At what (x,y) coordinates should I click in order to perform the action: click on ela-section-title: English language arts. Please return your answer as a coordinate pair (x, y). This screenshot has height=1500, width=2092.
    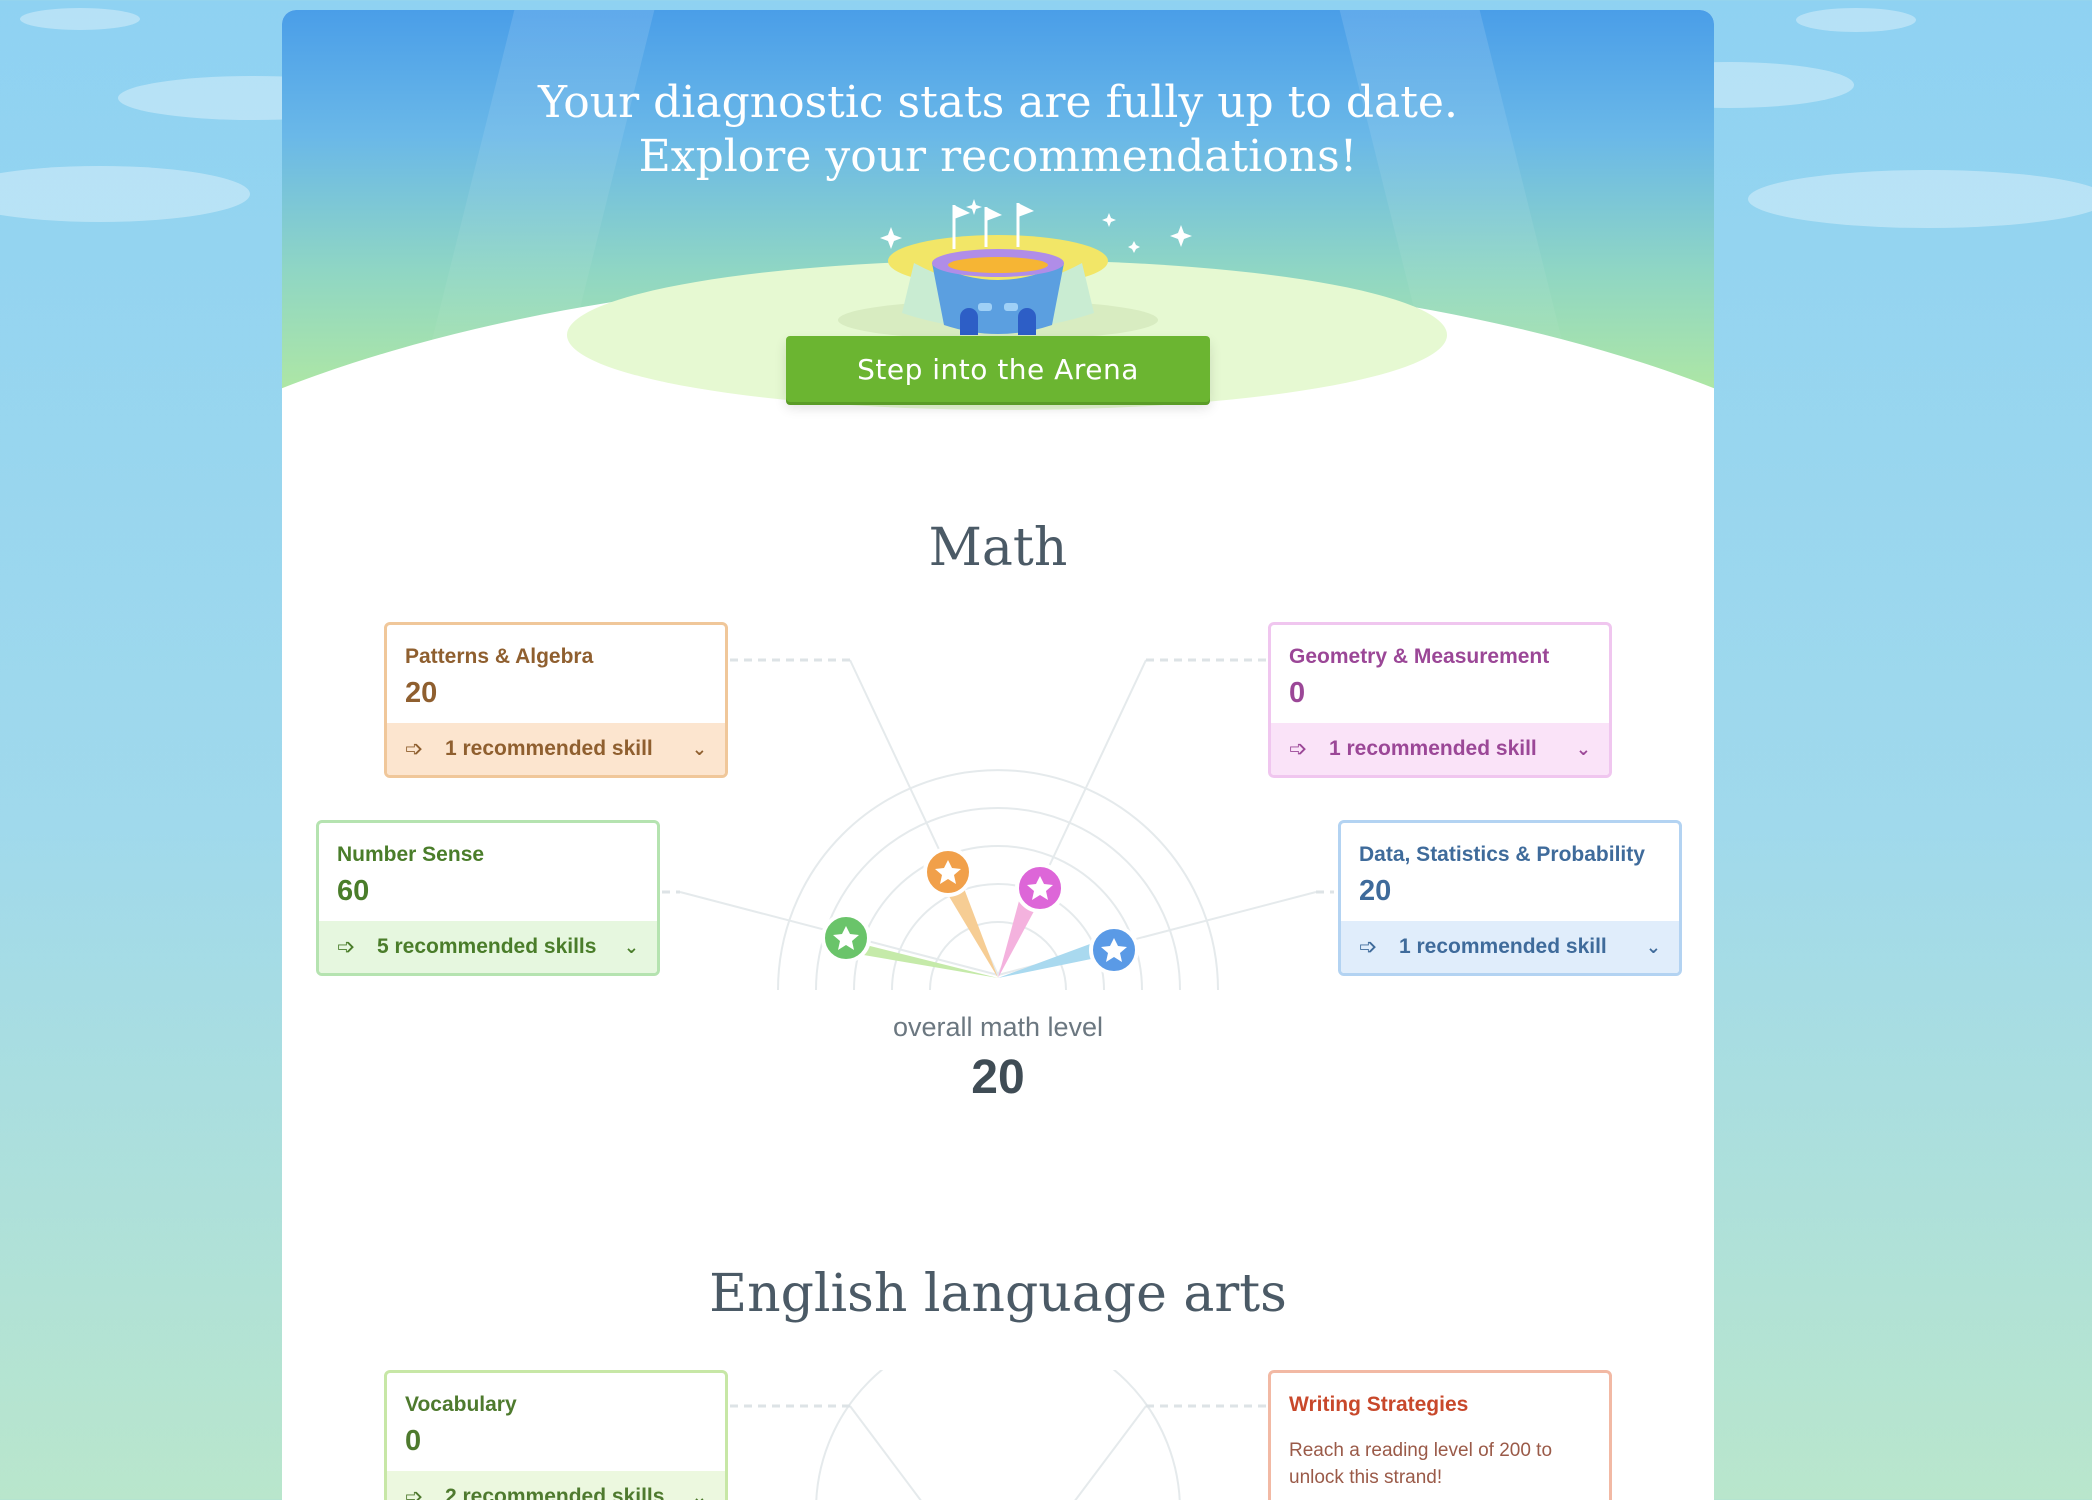
    Looking at the image, I should click on (998, 1294).